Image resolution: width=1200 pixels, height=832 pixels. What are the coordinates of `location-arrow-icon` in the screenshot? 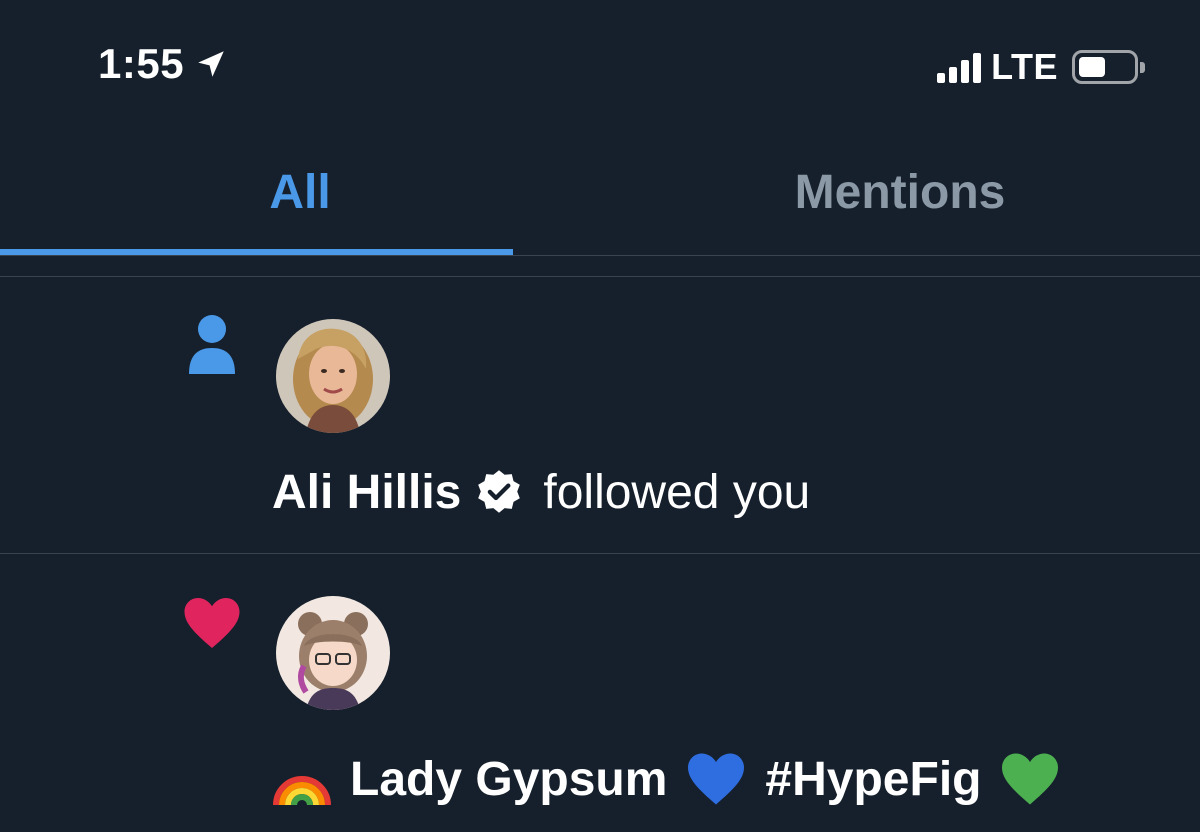 It's located at (211, 64).